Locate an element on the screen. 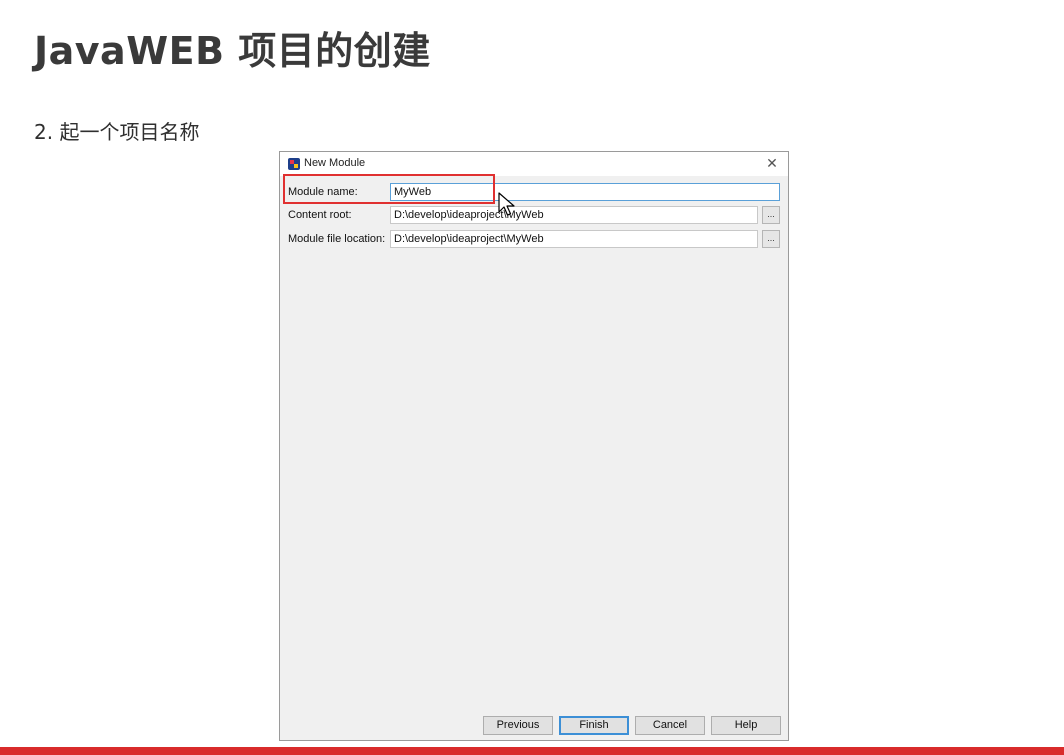  cancel-button: Cancel is located at coordinates (670, 725).